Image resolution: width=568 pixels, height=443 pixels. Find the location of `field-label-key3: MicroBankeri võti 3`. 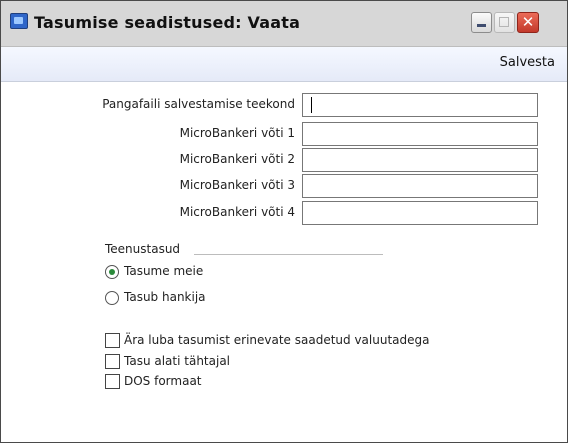

field-label-key3: MicroBankeri võti 3 is located at coordinates (237, 185).